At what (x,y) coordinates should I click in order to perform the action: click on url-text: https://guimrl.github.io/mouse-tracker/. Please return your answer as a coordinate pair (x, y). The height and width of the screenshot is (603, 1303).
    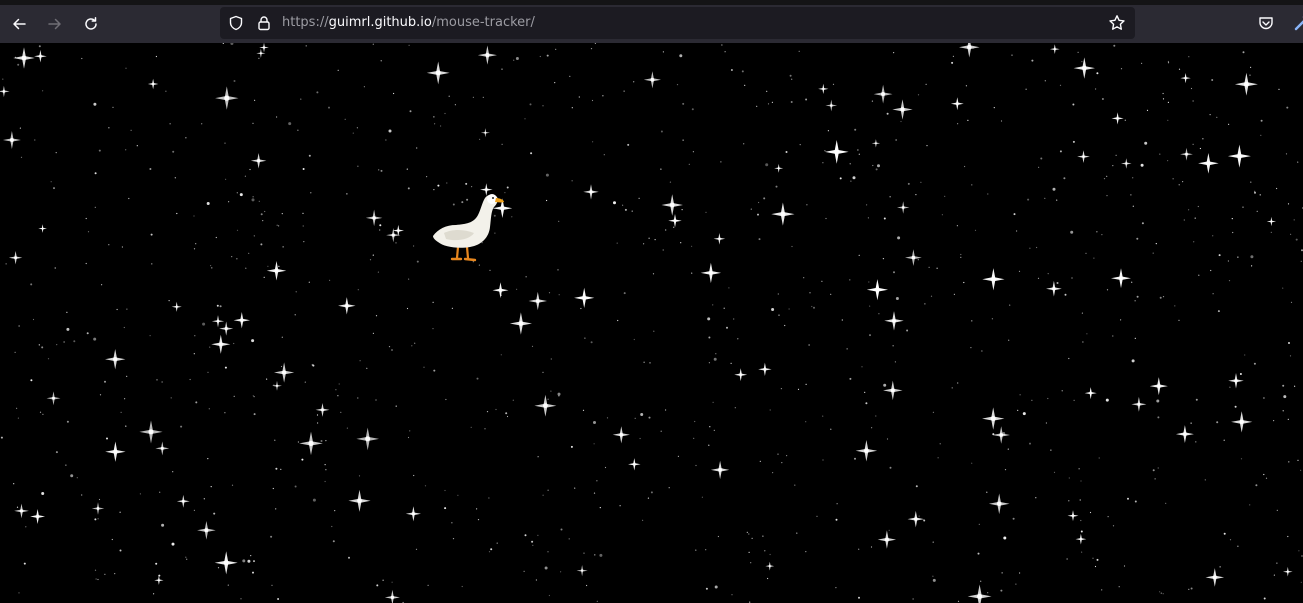
    Looking at the image, I should click on (408, 23).